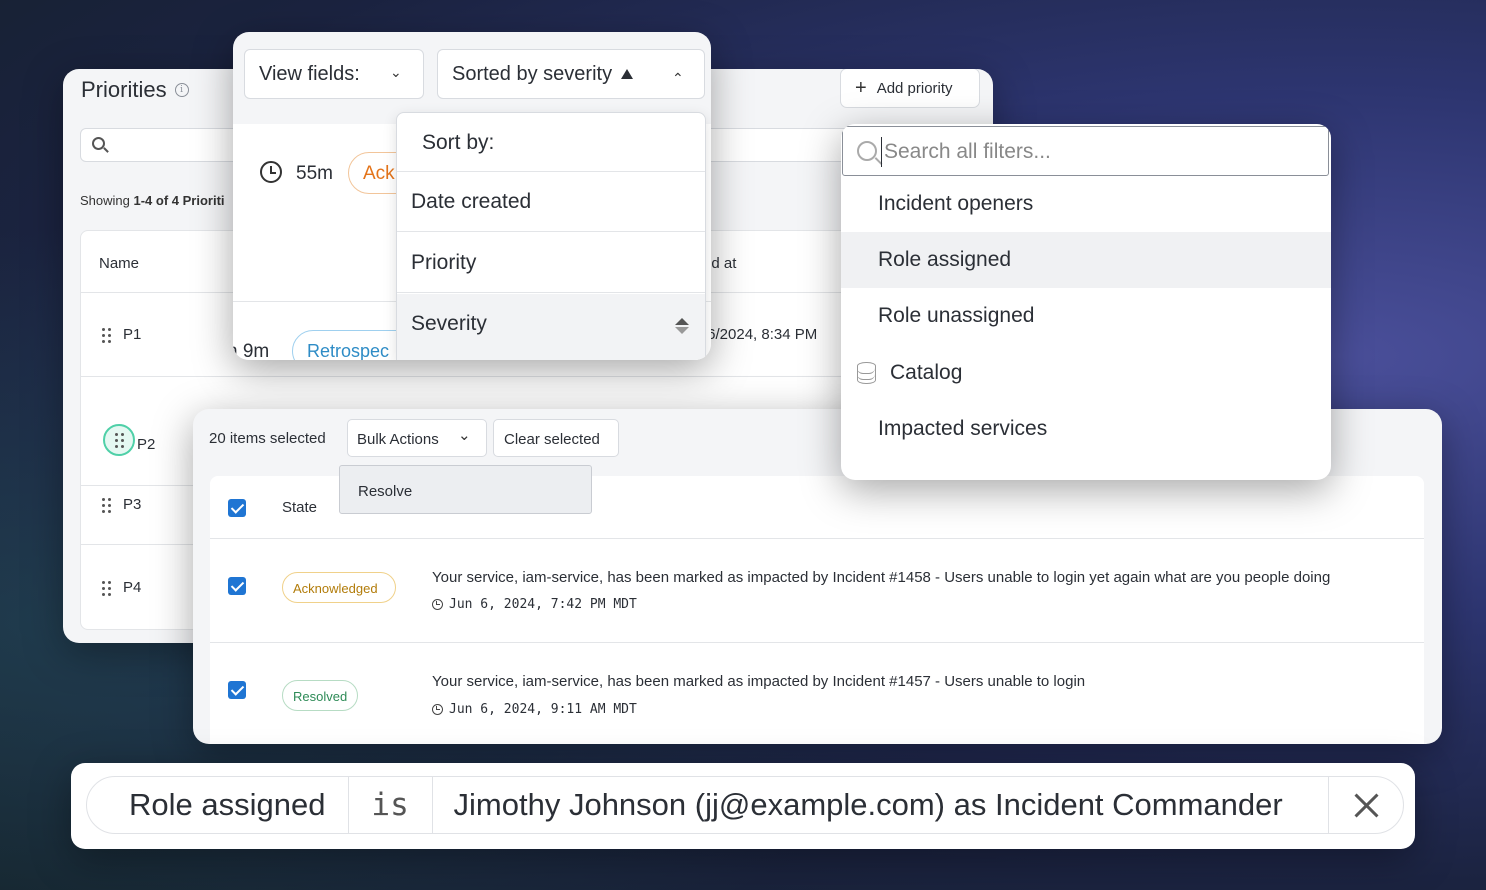 Image resolution: width=1486 pixels, height=890 pixels. I want to click on sort-option-label: Severity, so click(449, 323).